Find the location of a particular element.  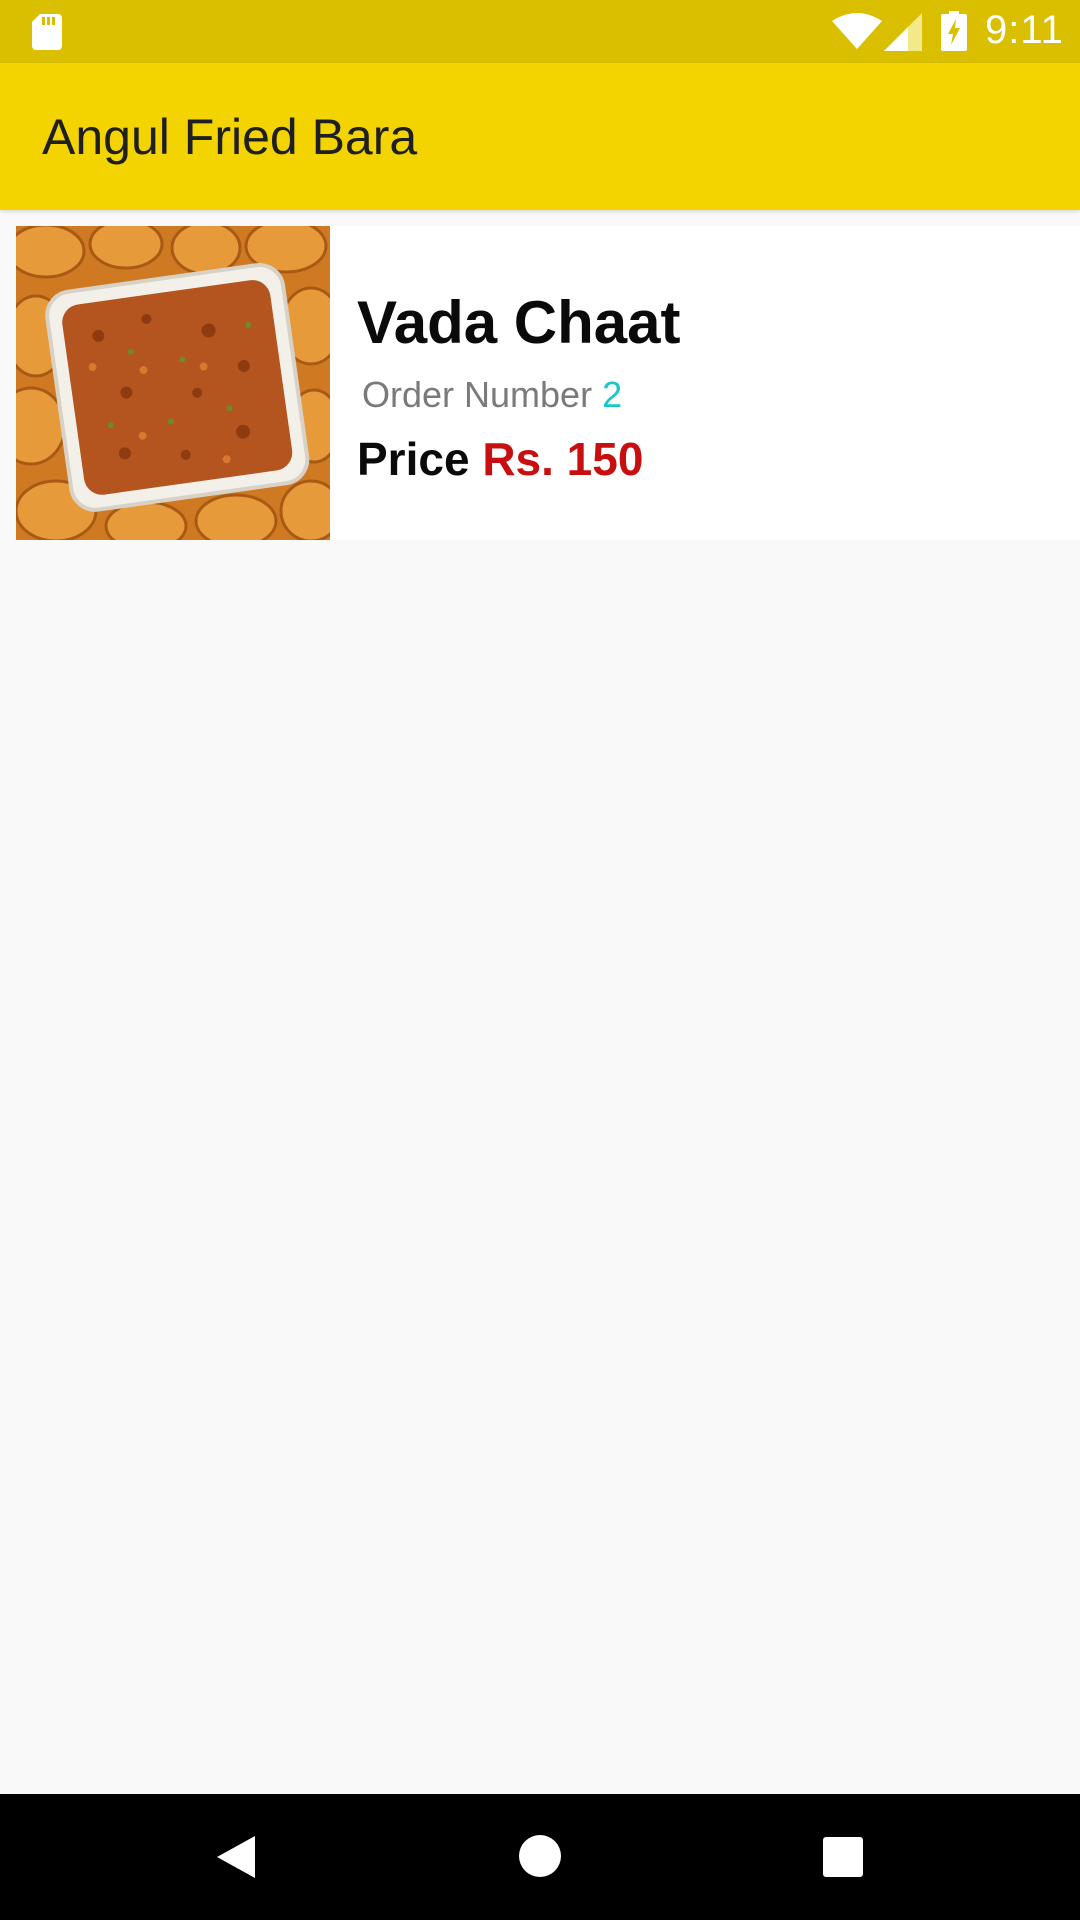

price-value: Rs. 150 is located at coordinates (563, 459).